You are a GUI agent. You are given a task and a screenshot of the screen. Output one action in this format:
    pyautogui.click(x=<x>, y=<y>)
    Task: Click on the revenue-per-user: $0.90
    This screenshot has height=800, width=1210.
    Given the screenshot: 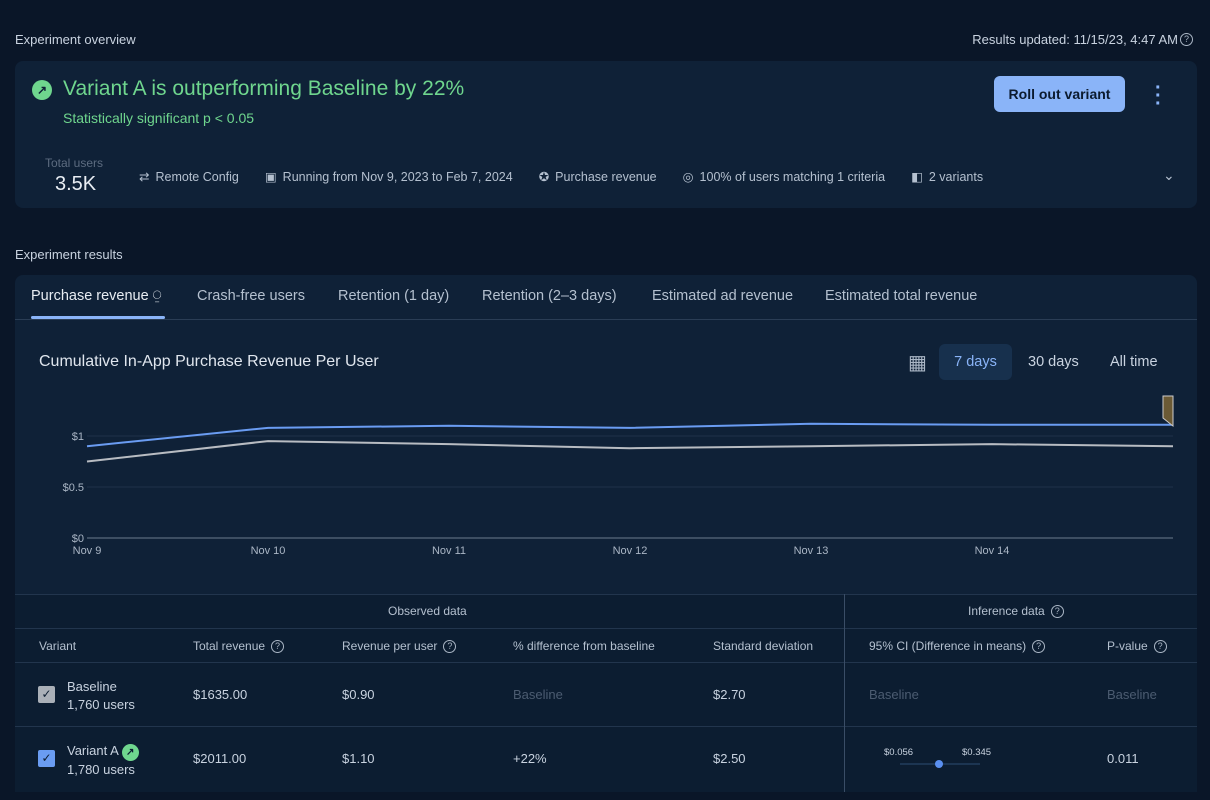 What is the action you would take?
    pyautogui.click(x=358, y=694)
    